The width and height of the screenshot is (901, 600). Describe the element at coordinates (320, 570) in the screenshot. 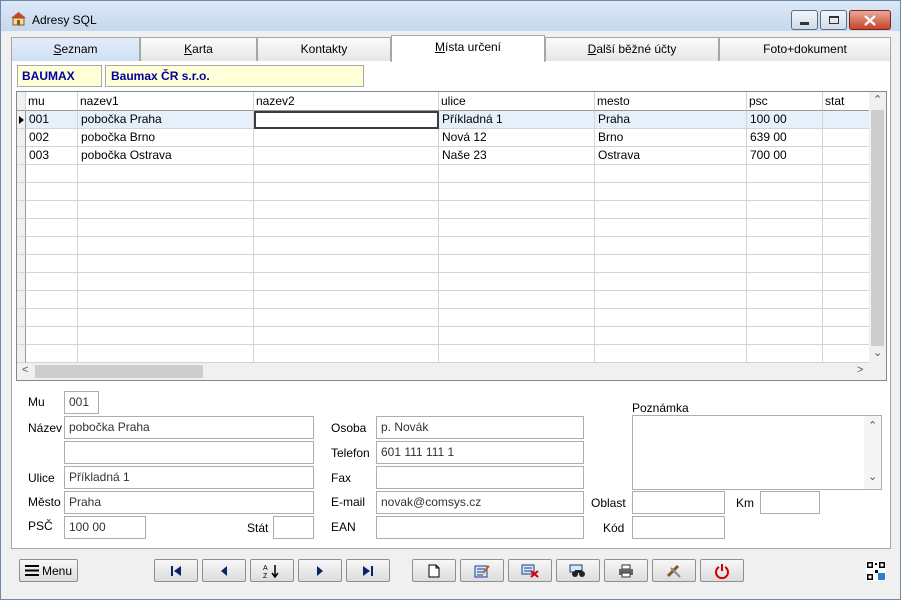

I see `next-record-button` at that location.